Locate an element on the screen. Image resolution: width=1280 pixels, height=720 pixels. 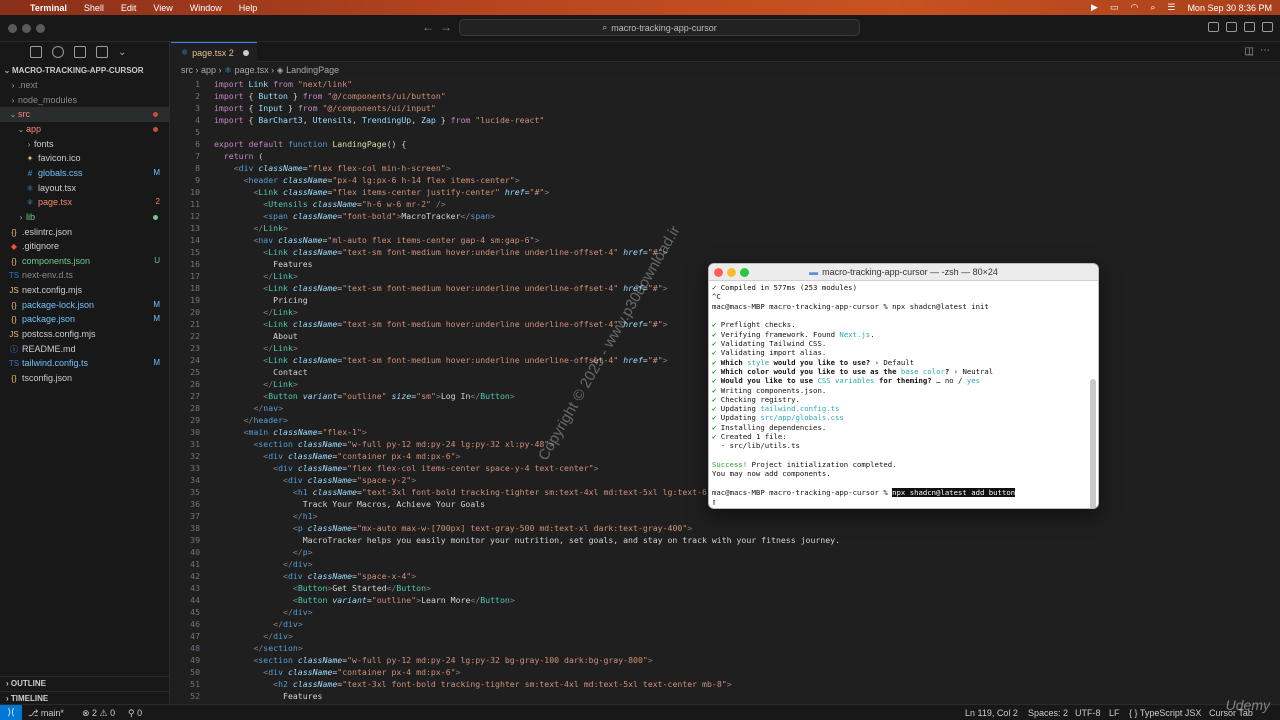
tree-item: › lib is located at coordinates (85, 217).